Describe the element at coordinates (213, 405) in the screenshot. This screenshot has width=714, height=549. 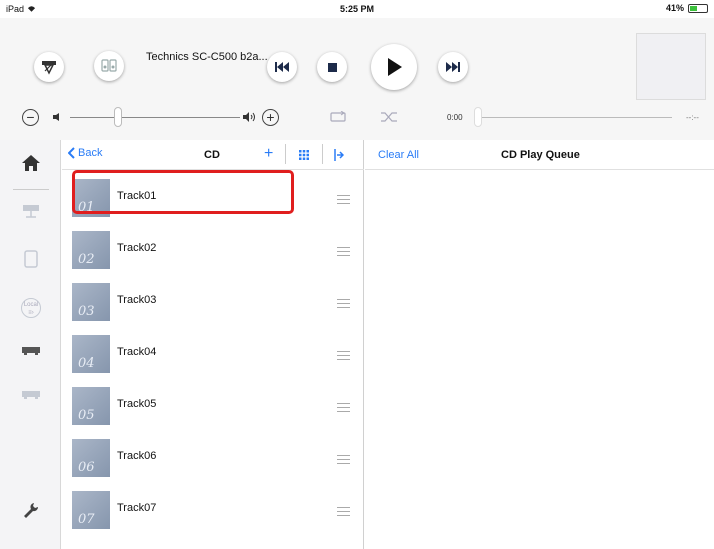
I see `track-row: 05 Track05` at that location.